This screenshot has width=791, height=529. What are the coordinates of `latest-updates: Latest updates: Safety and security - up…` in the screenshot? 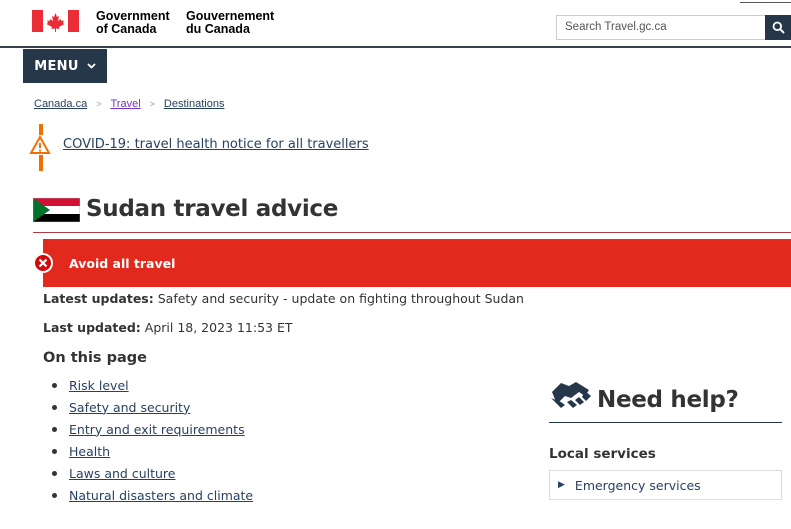 It's located at (283, 298).